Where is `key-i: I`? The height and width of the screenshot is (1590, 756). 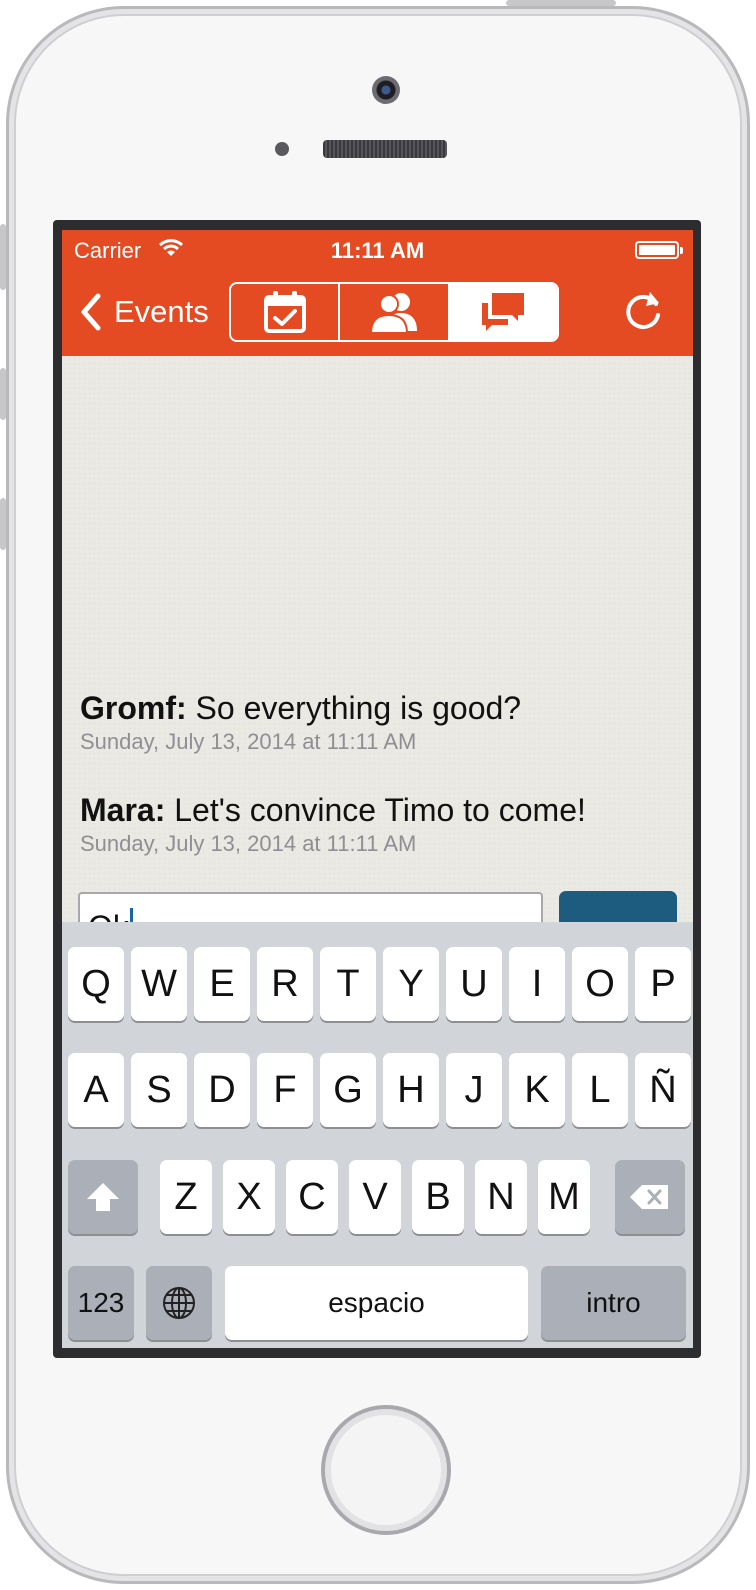 key-i: I is located at coordinates (537, 984).